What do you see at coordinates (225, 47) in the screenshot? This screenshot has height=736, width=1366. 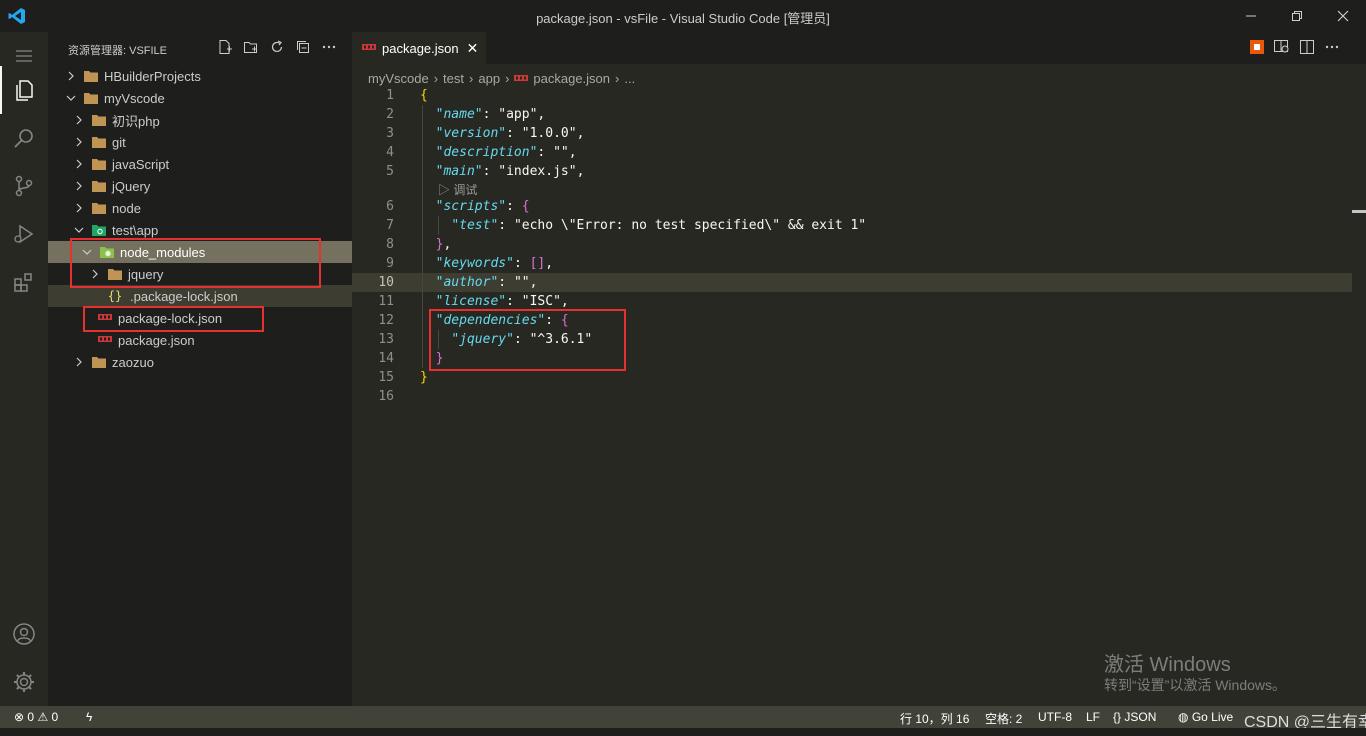 I see `new-file-icon` at bounding box center [225, 47].